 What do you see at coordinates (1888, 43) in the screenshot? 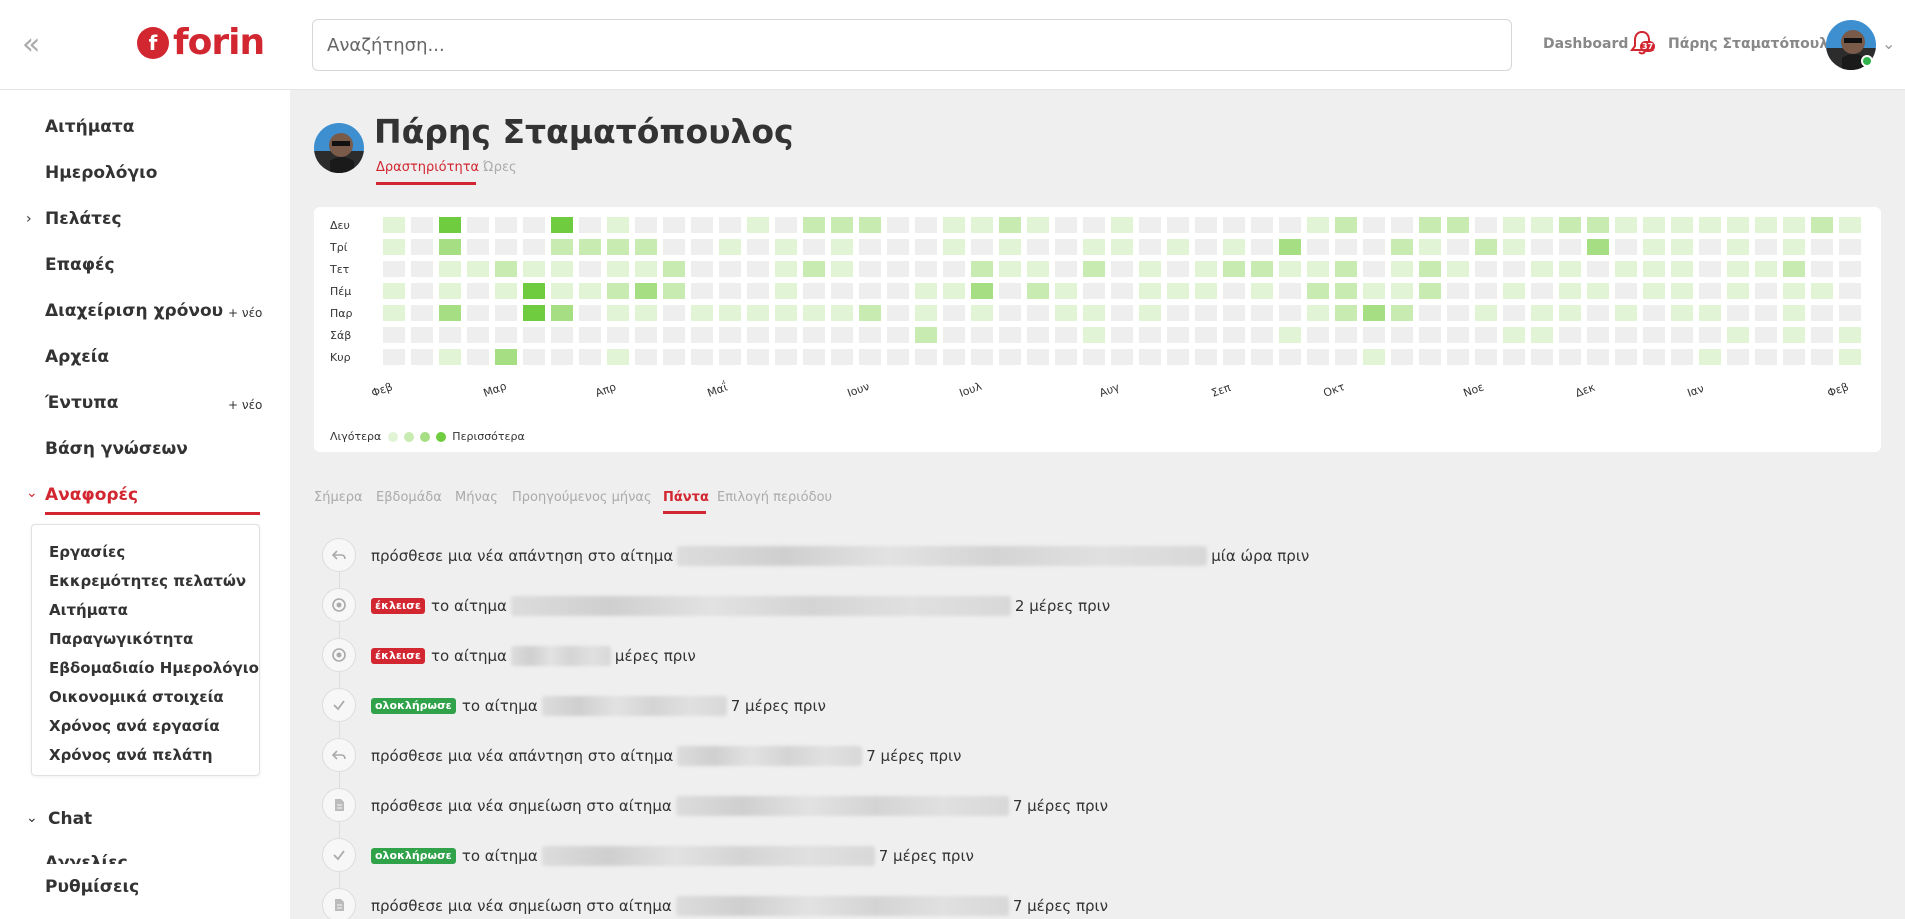
I see `user-menu-chevron-down-icon: ⌄` at bounding box center [1888, 43].